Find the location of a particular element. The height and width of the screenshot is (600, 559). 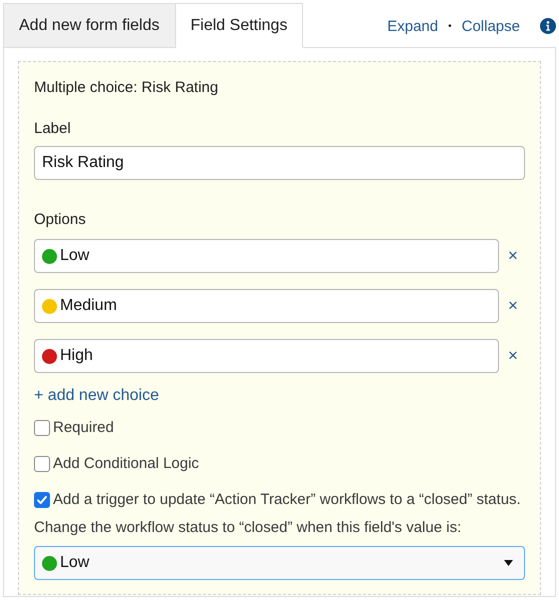

select-value: Low is located at coordinates (75, 563).